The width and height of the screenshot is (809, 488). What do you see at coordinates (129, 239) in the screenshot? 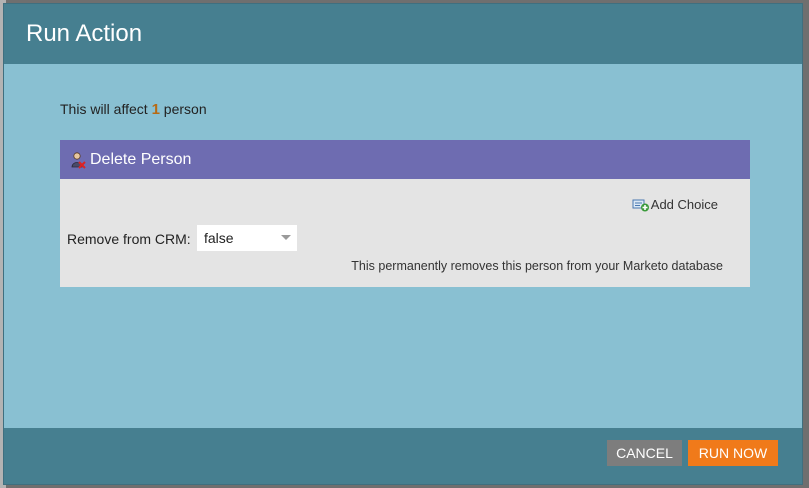
I see `remove-from-crm-label: Remove from CRM:` at bounding box center [129, 239].